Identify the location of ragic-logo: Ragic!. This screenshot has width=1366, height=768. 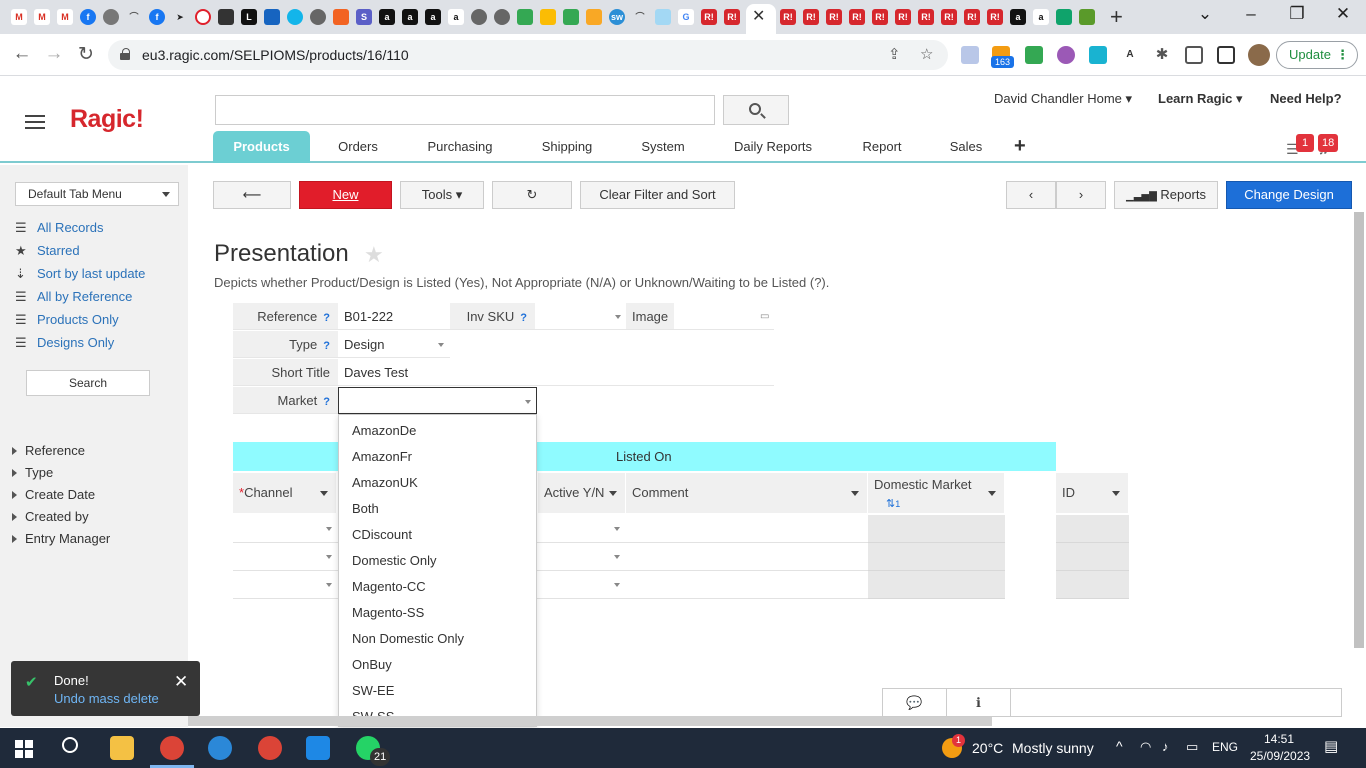
(107, 119).